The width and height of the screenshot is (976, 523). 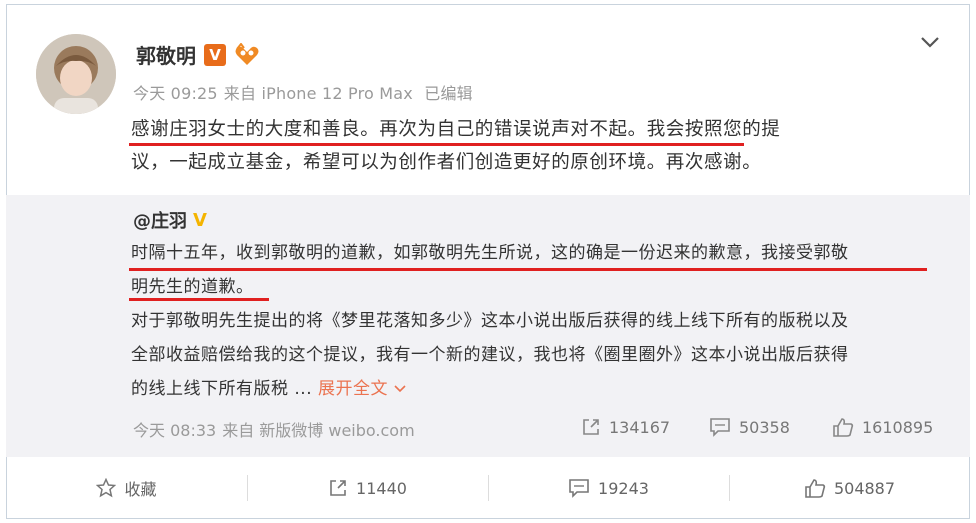 I want to click on repost-like-action: 1610895, so click(x=882, y=427).